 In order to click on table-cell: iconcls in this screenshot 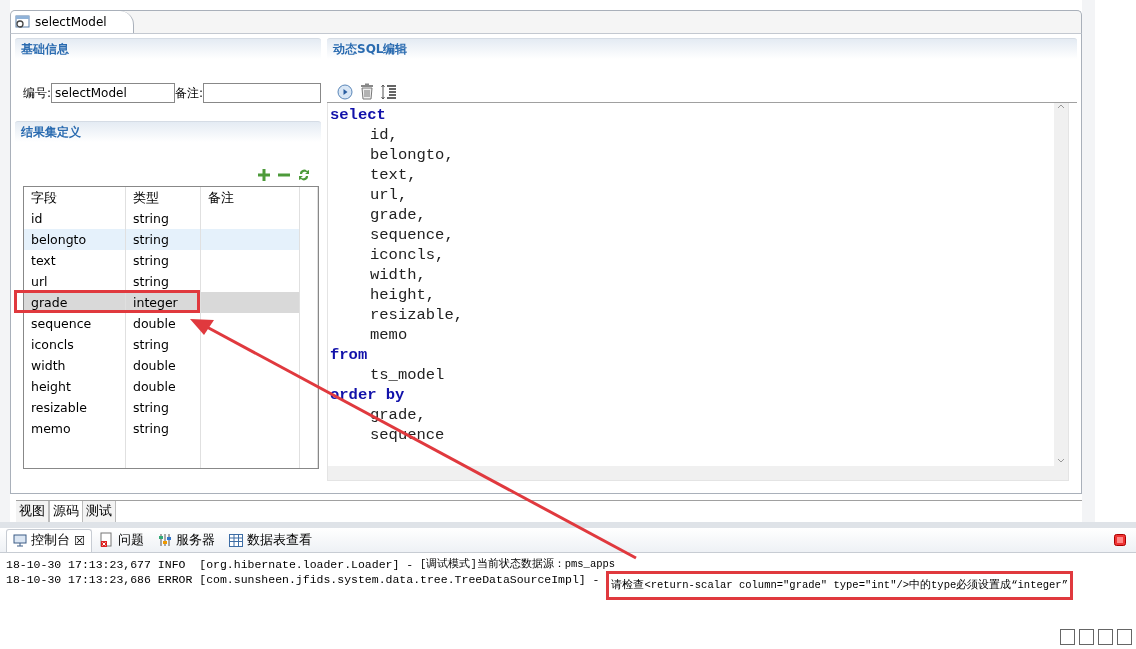, I will do `click(75, 344)`.